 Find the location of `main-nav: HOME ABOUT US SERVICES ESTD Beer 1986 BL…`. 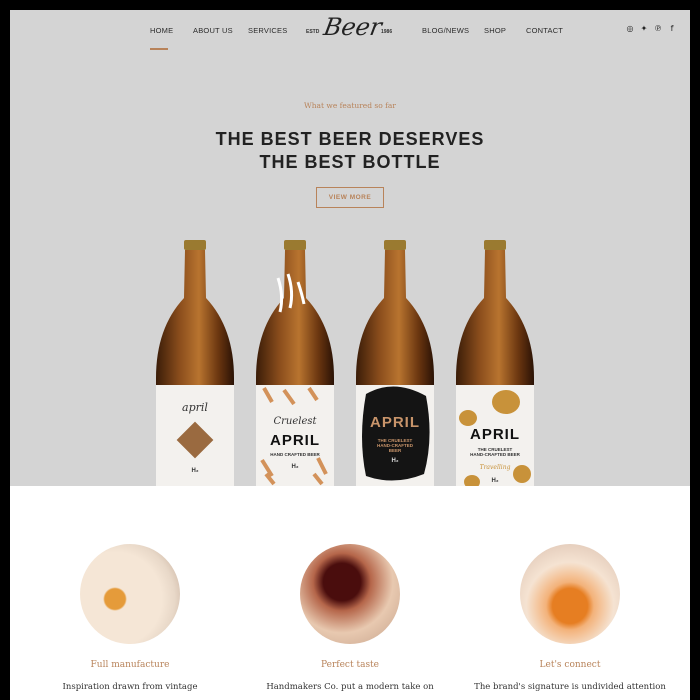

main-nav: HOME ABOUT US SERVICES ESTD Beer 1986 BL… is located at coordinates (350, 30).